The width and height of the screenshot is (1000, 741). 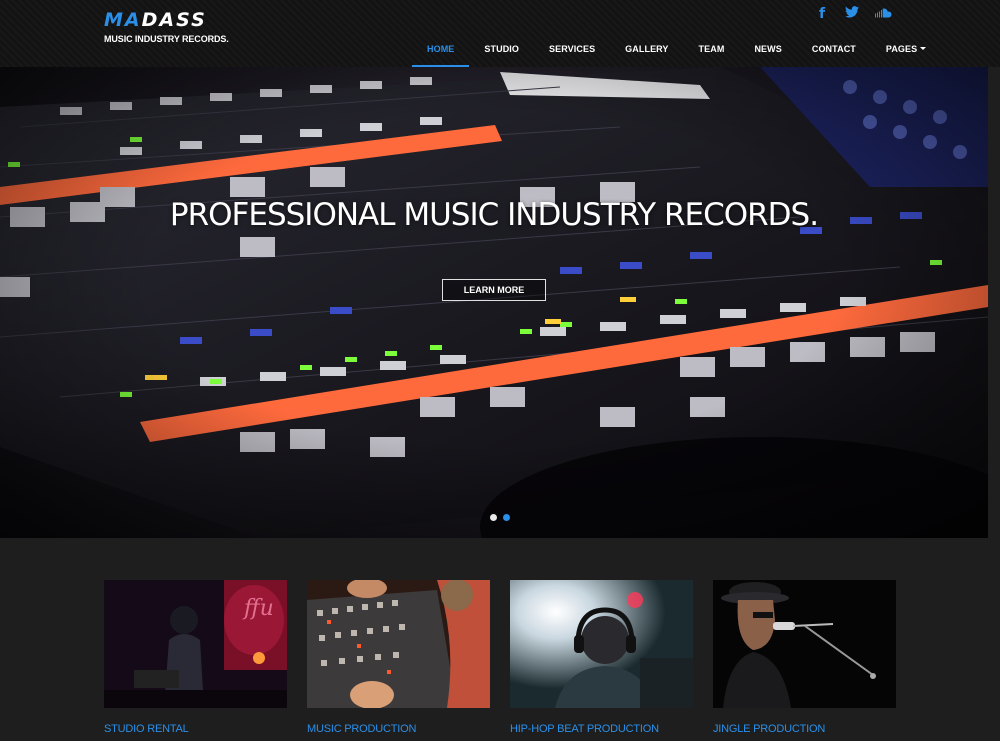 What do you see at coordinates (398, 644) in the screenshot?
I see `music-production-image` at bounding box center [398, 644].